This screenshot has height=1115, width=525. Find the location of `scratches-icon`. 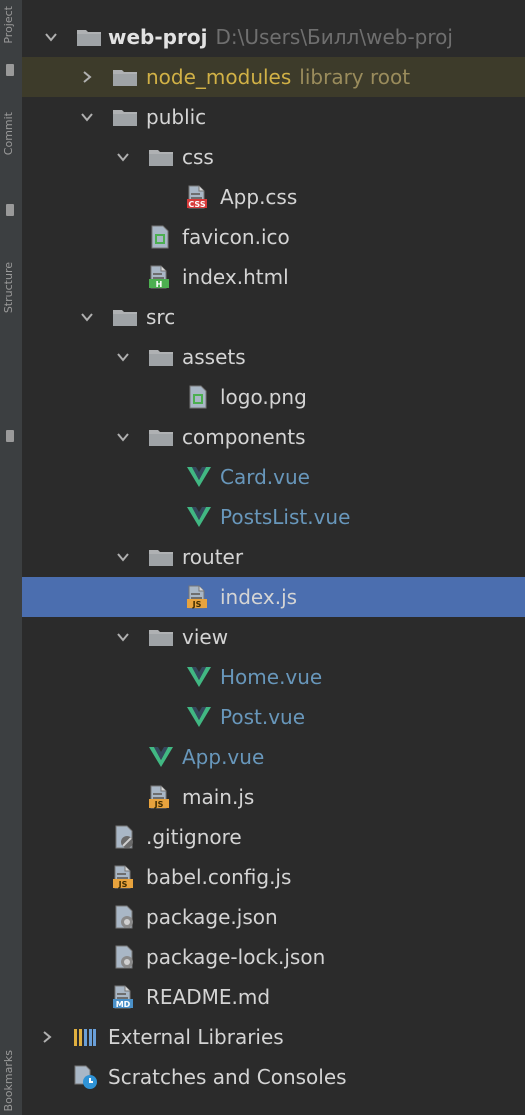

scratches-icon is located at coordinates (86, 1077).